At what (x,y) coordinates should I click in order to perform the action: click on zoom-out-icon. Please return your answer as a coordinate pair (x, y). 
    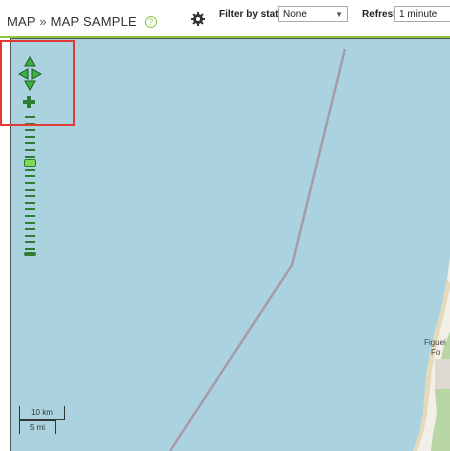
    Looking at the image, I should click on (30, 254).